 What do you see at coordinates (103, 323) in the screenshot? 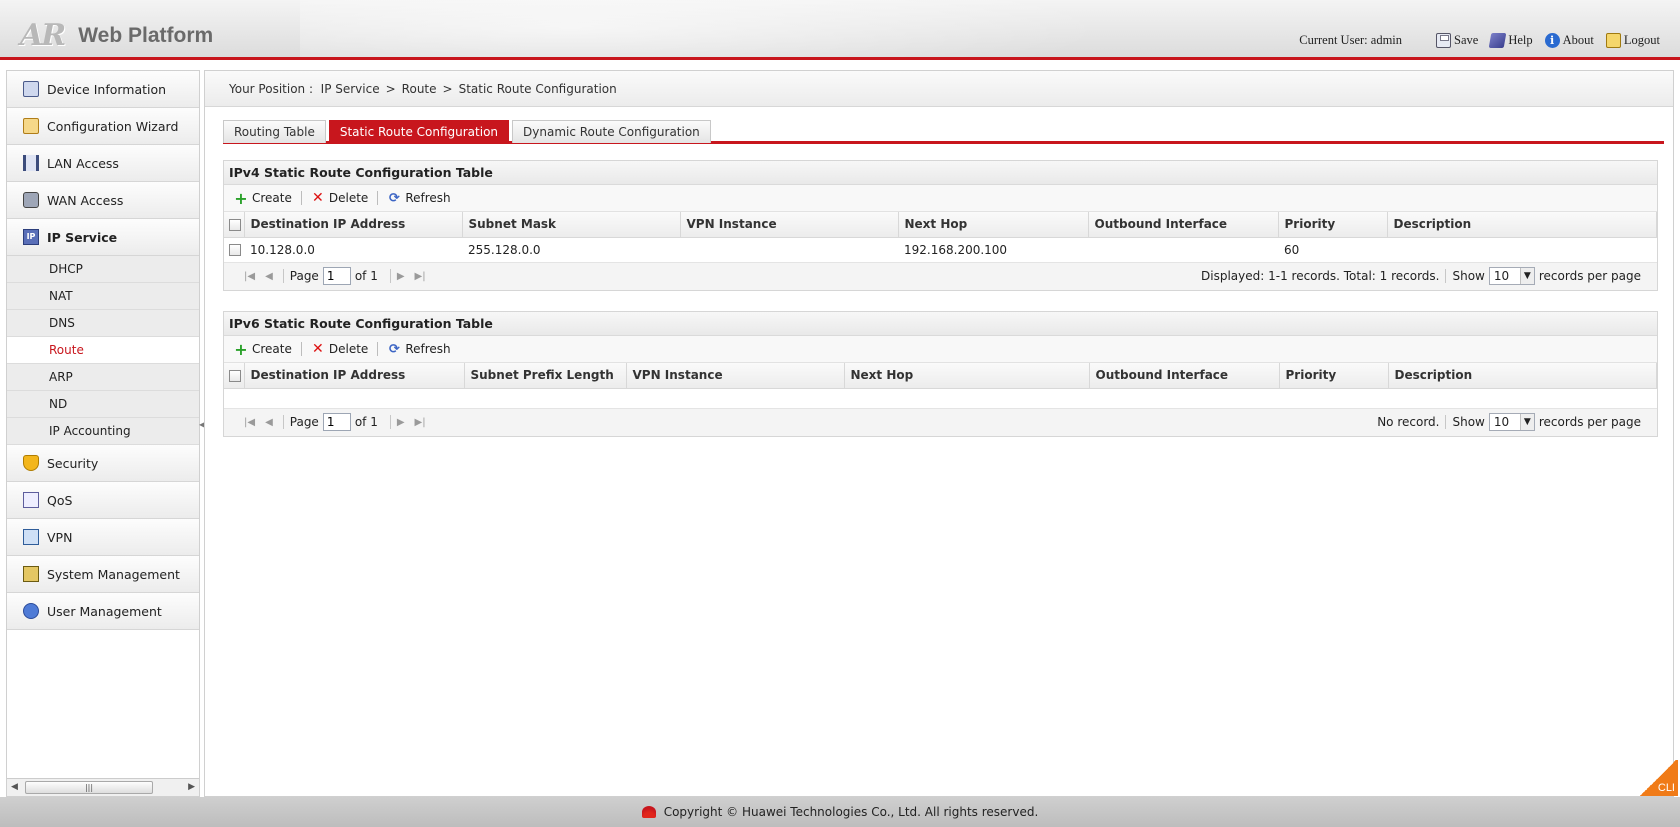
I see `sidebar-subitem-dns: DNS` at bounding box center [103, 323].